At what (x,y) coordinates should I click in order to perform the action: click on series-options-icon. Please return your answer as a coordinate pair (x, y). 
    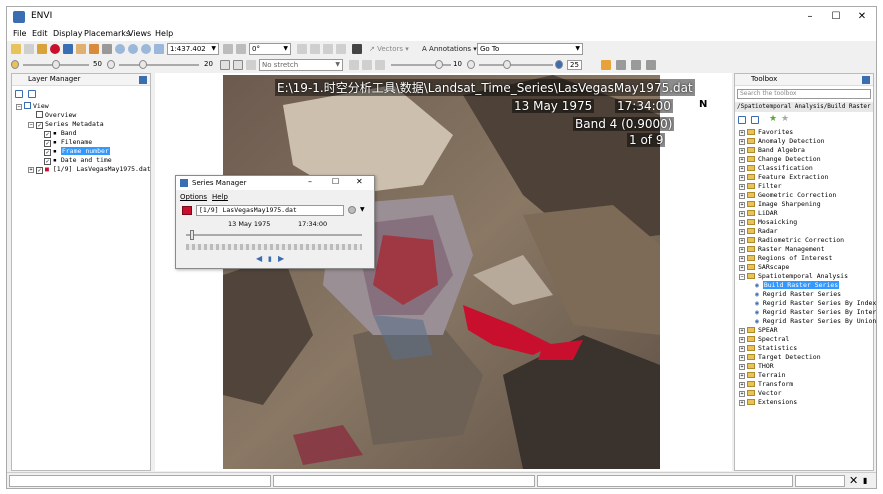
    Looking at the image, I should click on (352, 210).